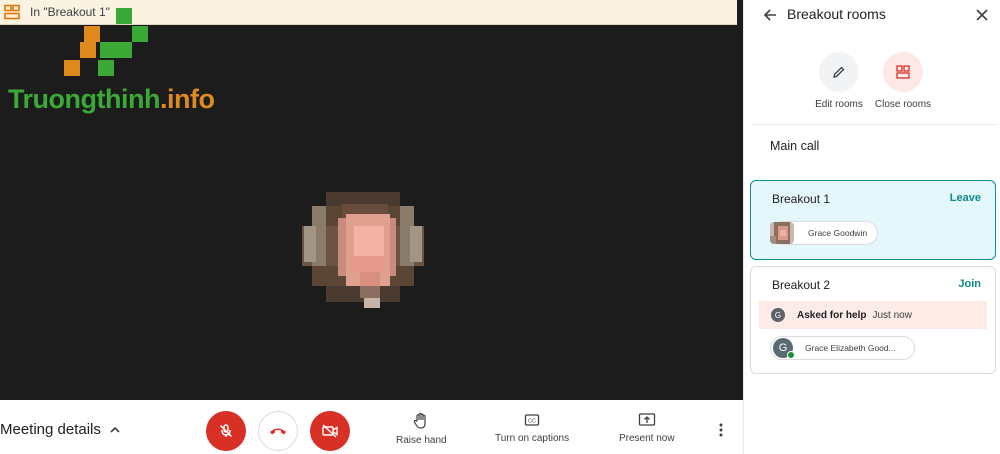  I want to click on present-icon, so click(646, 419).